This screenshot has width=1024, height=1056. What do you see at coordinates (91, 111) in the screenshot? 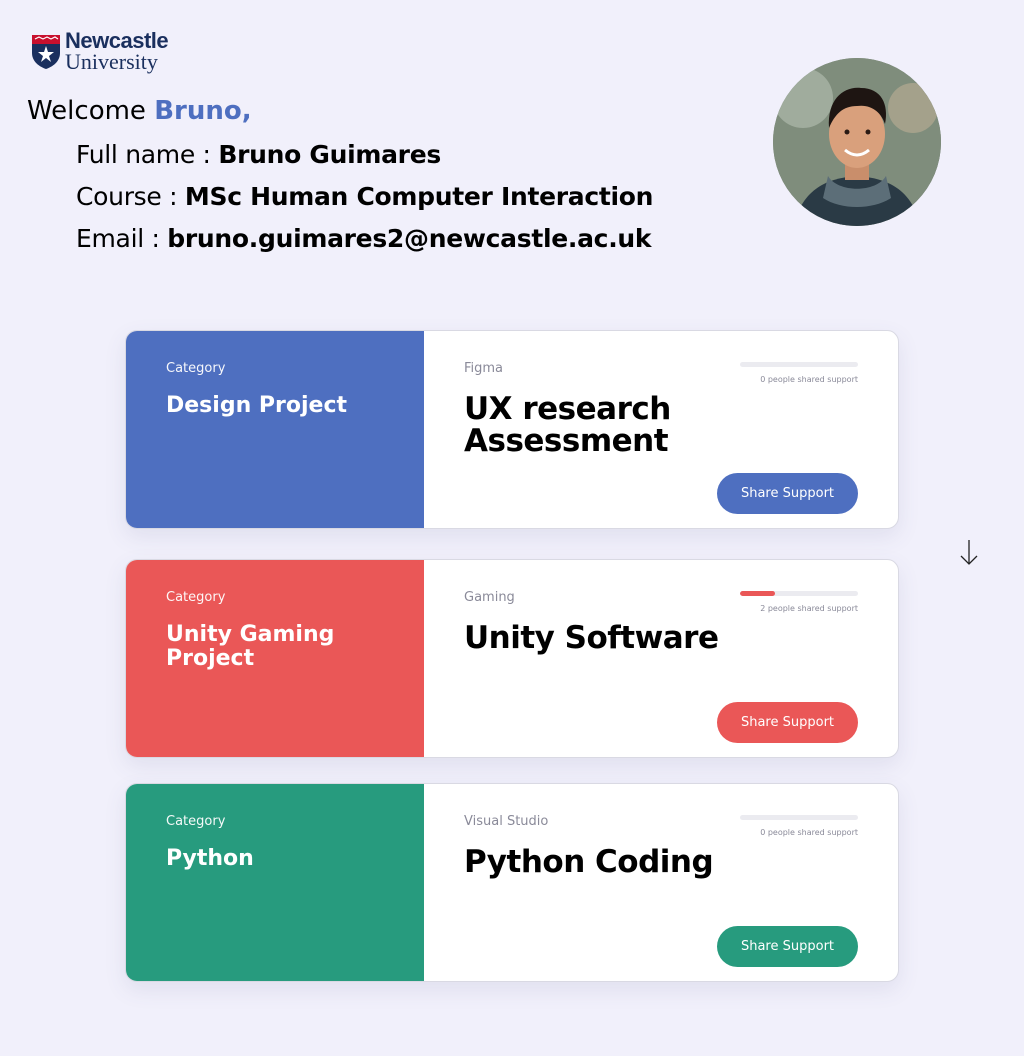
I see `welcome-greeting: Welcome` at bounding box center [91, 111].